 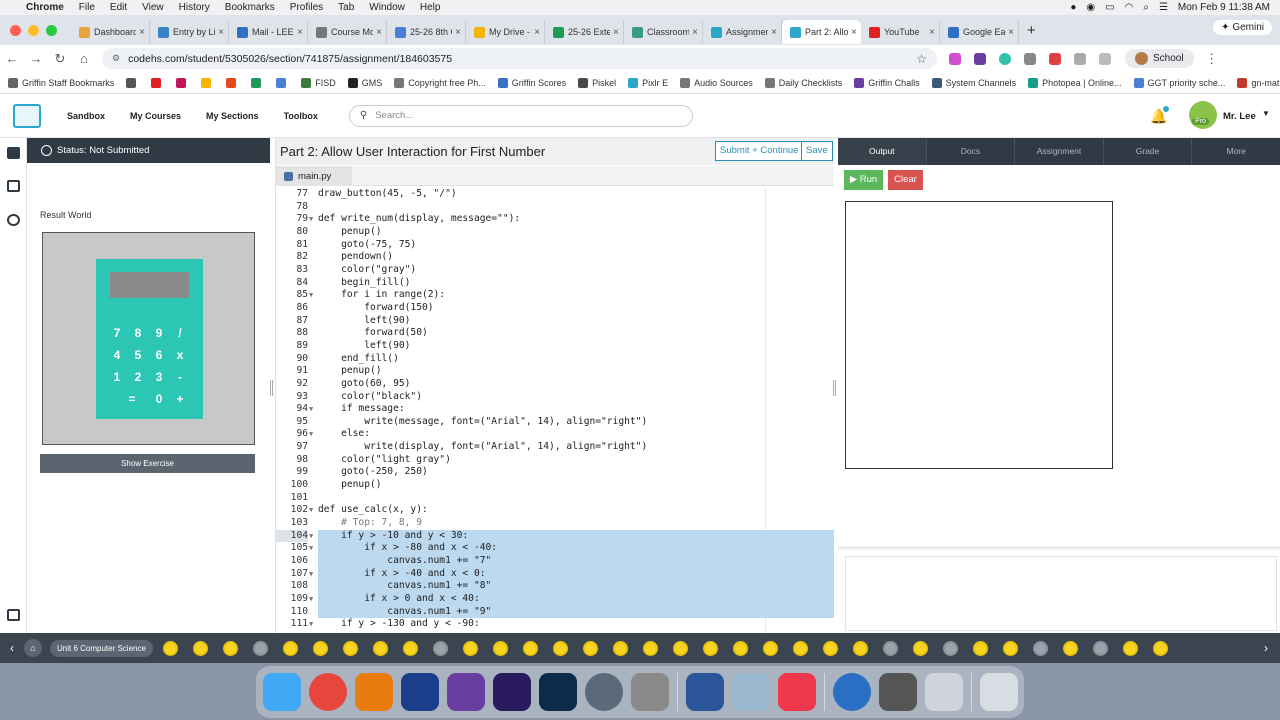 What do you see at coordinates (15, 30) in the screenshot?
I see `close-window-button` at bounding box center [15, 30].